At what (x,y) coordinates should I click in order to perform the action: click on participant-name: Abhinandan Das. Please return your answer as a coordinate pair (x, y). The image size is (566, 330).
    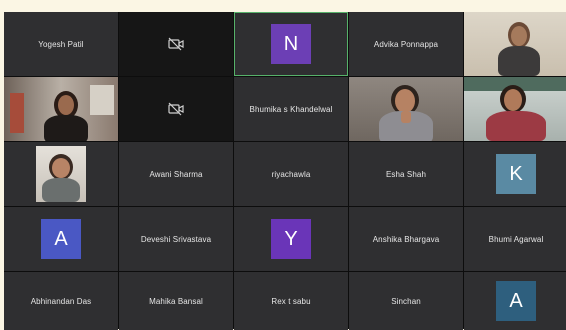
    Looking at the image, I should click on (61, 301).